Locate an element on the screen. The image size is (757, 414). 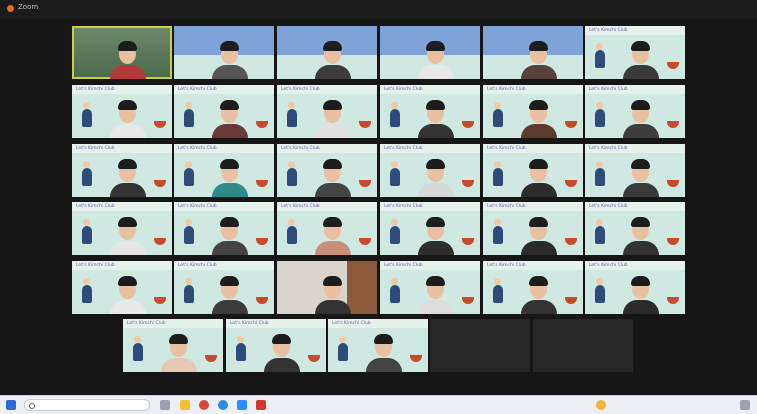
window-title: Zoom is located at coordinates (28, 7).